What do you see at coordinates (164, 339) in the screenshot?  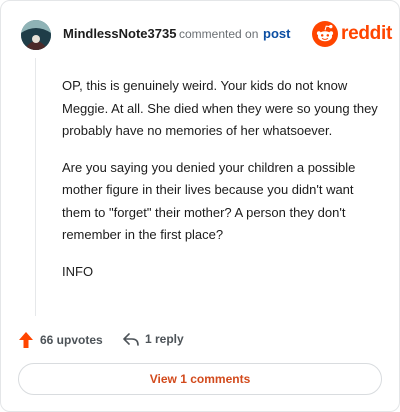 I see `reply-count: 1 reply` at bounding box center [164, 339].